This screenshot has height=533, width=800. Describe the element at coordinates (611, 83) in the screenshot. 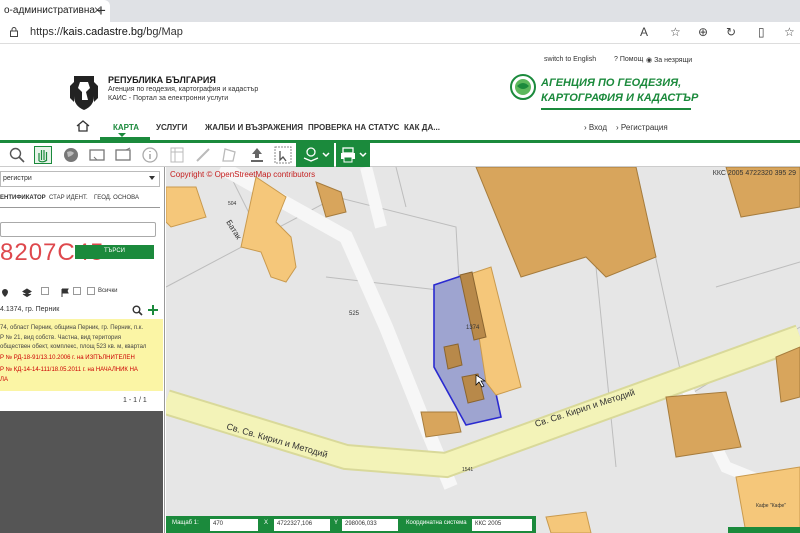

I see `agency-logo-line1: АГЕНЦИЯ ПО ГЕОДЕЗИЯ,` at that location.